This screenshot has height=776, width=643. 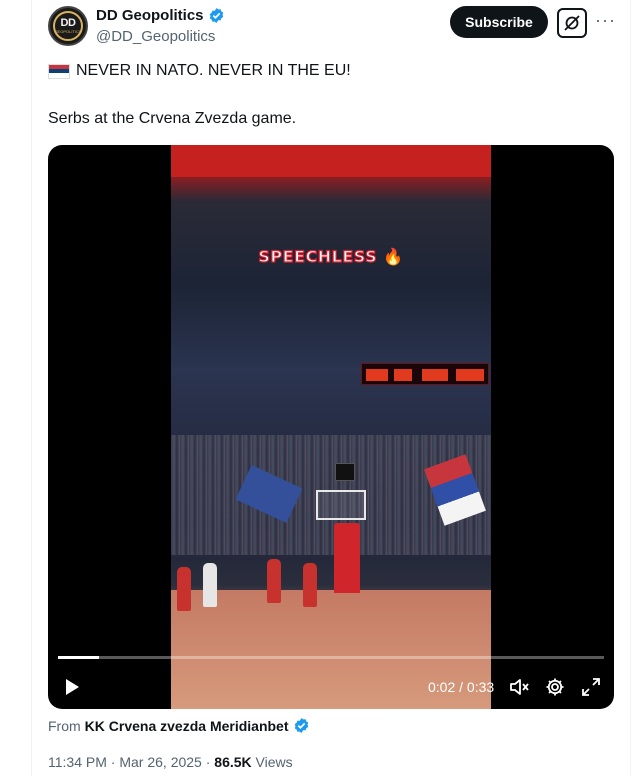 What do you see at coordinates (347, 558) in the screenshot?
I see `hoop-stanchion` at bounding box center [347, 558].